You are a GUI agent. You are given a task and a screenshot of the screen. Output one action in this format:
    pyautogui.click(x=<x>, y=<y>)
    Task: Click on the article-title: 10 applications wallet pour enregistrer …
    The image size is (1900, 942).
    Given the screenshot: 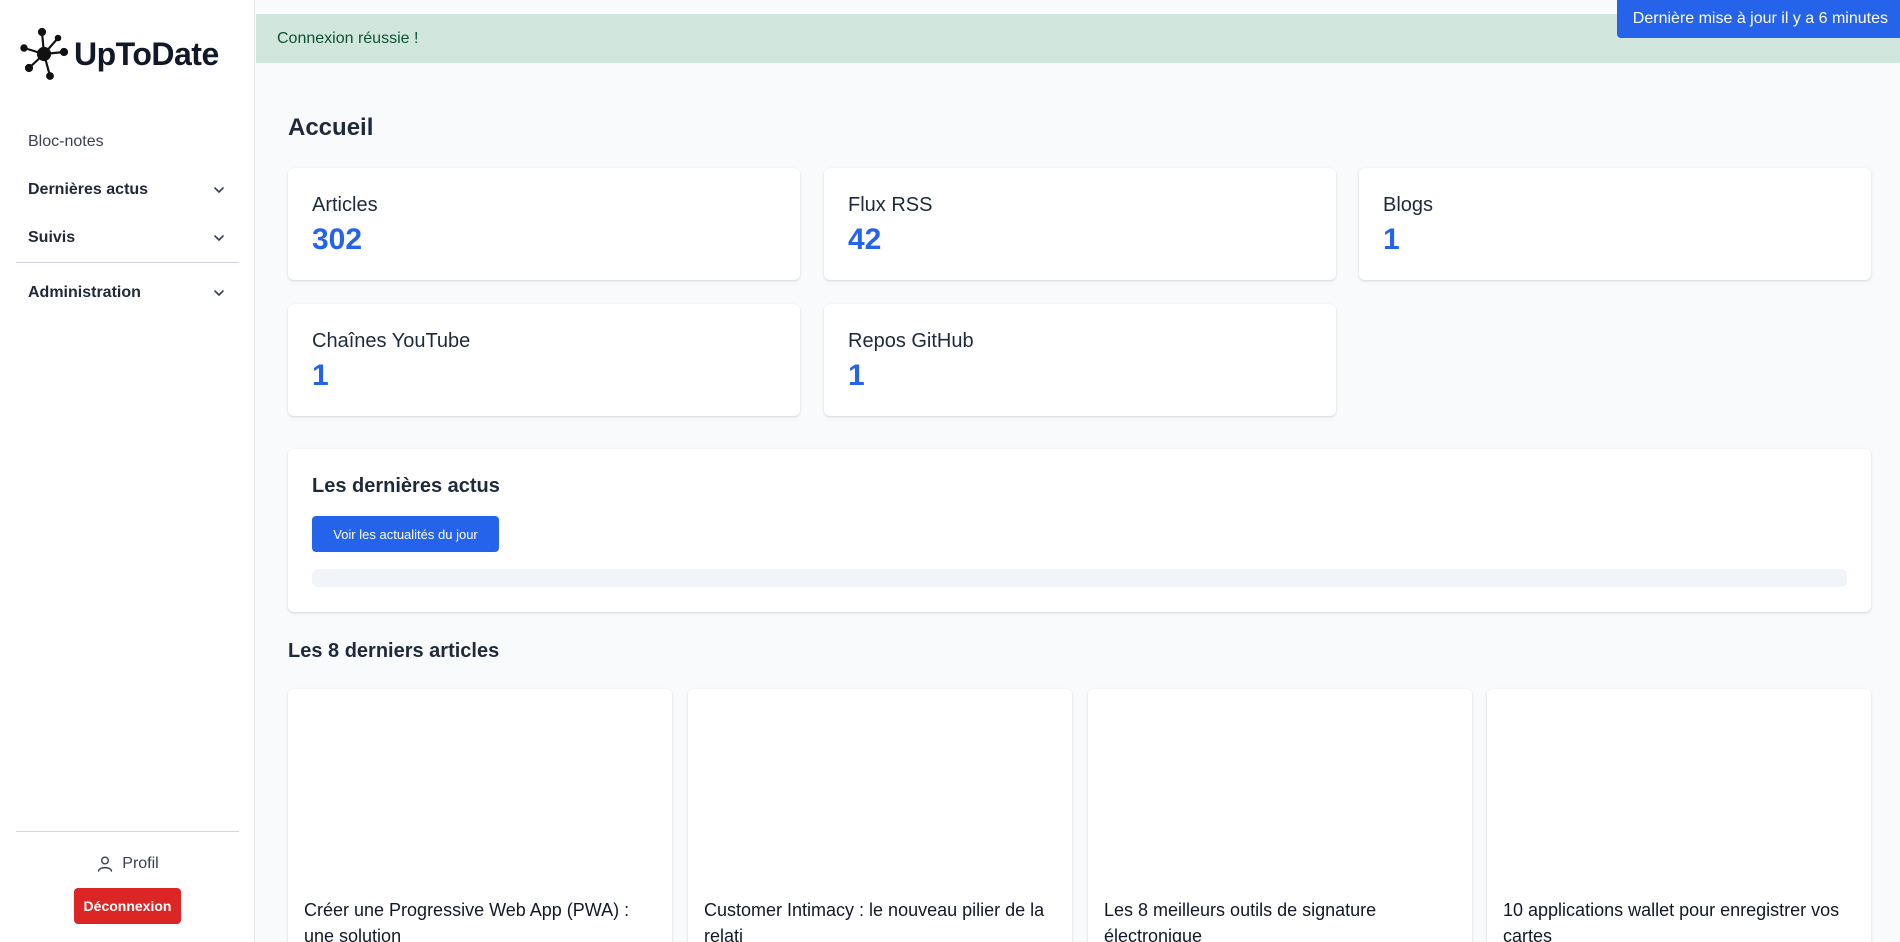 What is the action you would take?
    pyautogui.click(x=1679, y=919)
    